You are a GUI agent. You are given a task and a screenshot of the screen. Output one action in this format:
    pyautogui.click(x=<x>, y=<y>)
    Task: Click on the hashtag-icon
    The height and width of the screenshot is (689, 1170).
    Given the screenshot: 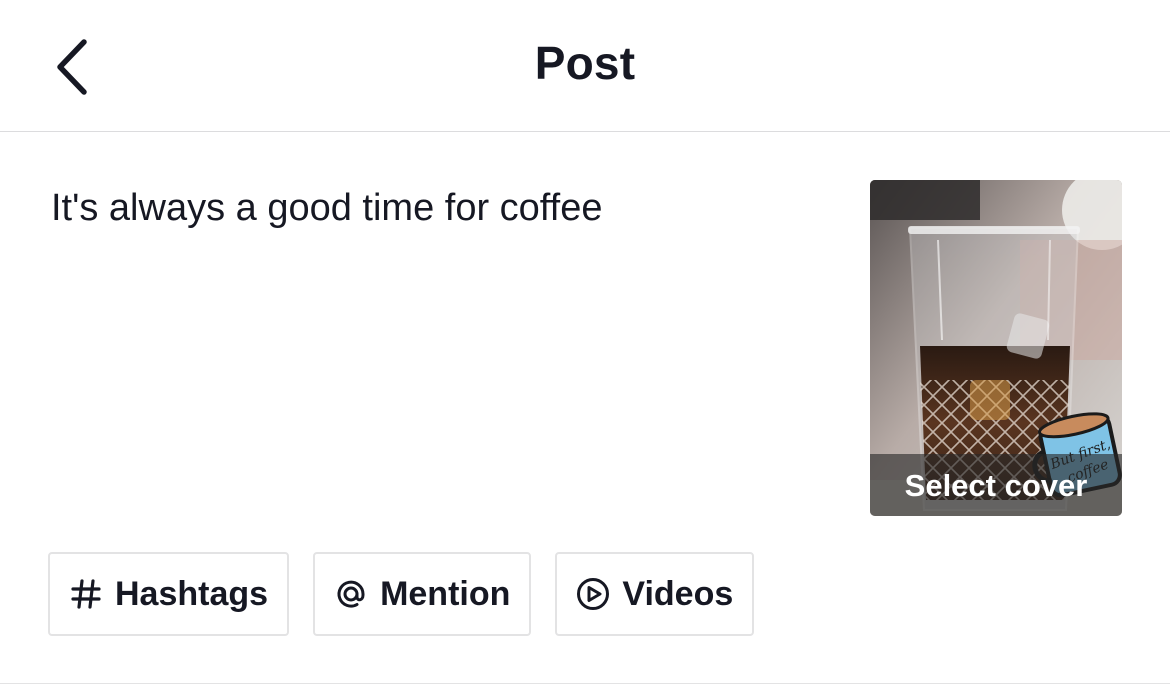 What is the action you would take?
    pyautogui.click(x=86, y=594)
    